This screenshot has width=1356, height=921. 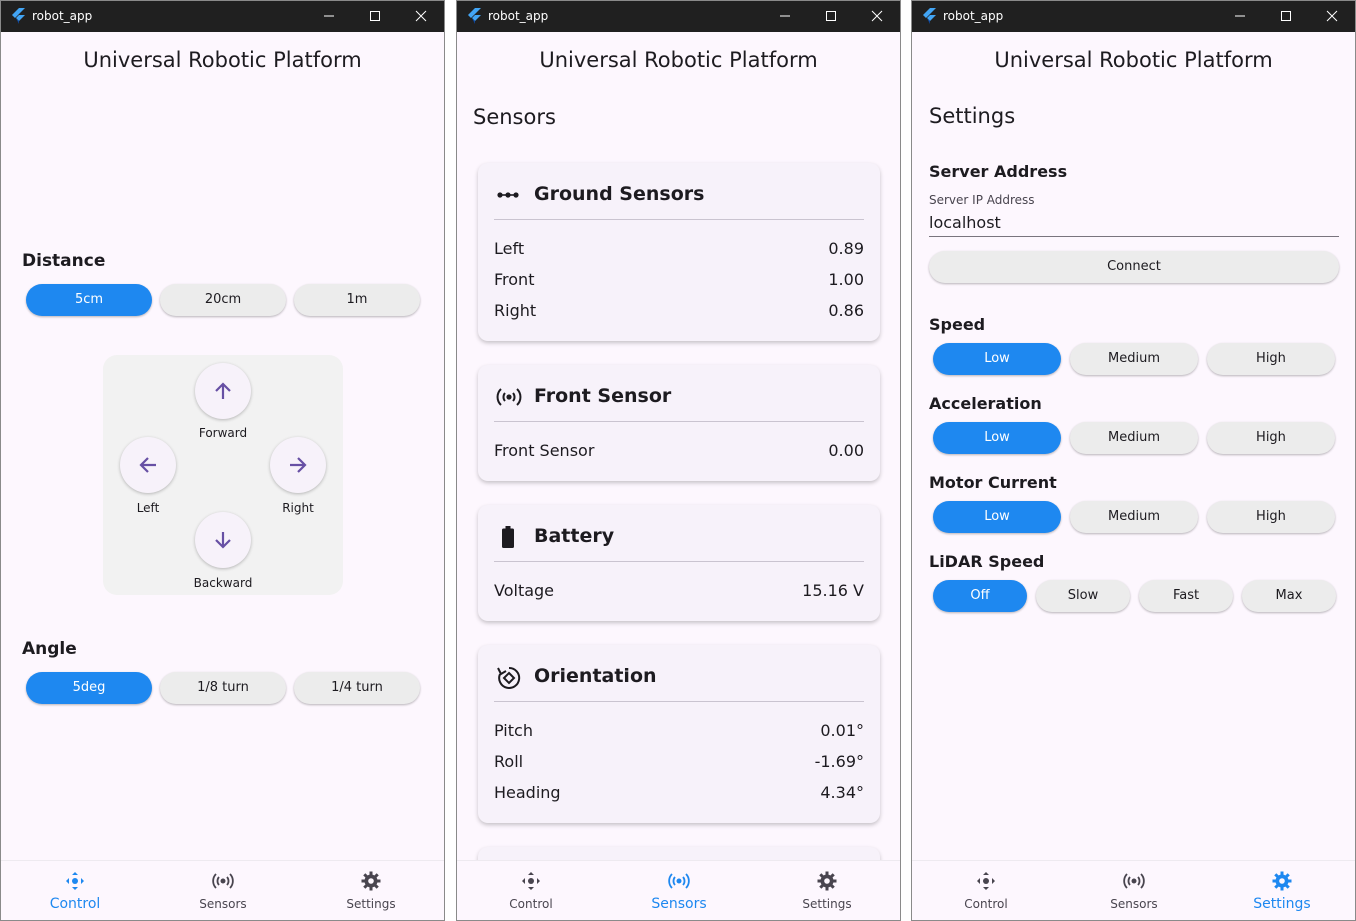 What do you see at coordinates (679, 762) in the screenshot?
I see `sensor-row: Roll -1.69°` at bounding box center [679, 762].